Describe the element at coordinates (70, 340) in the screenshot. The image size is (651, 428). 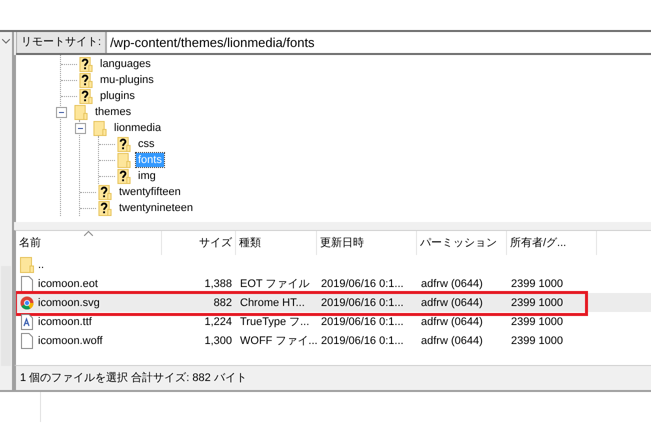
I see `file-name: icomoon.woff` at that location.